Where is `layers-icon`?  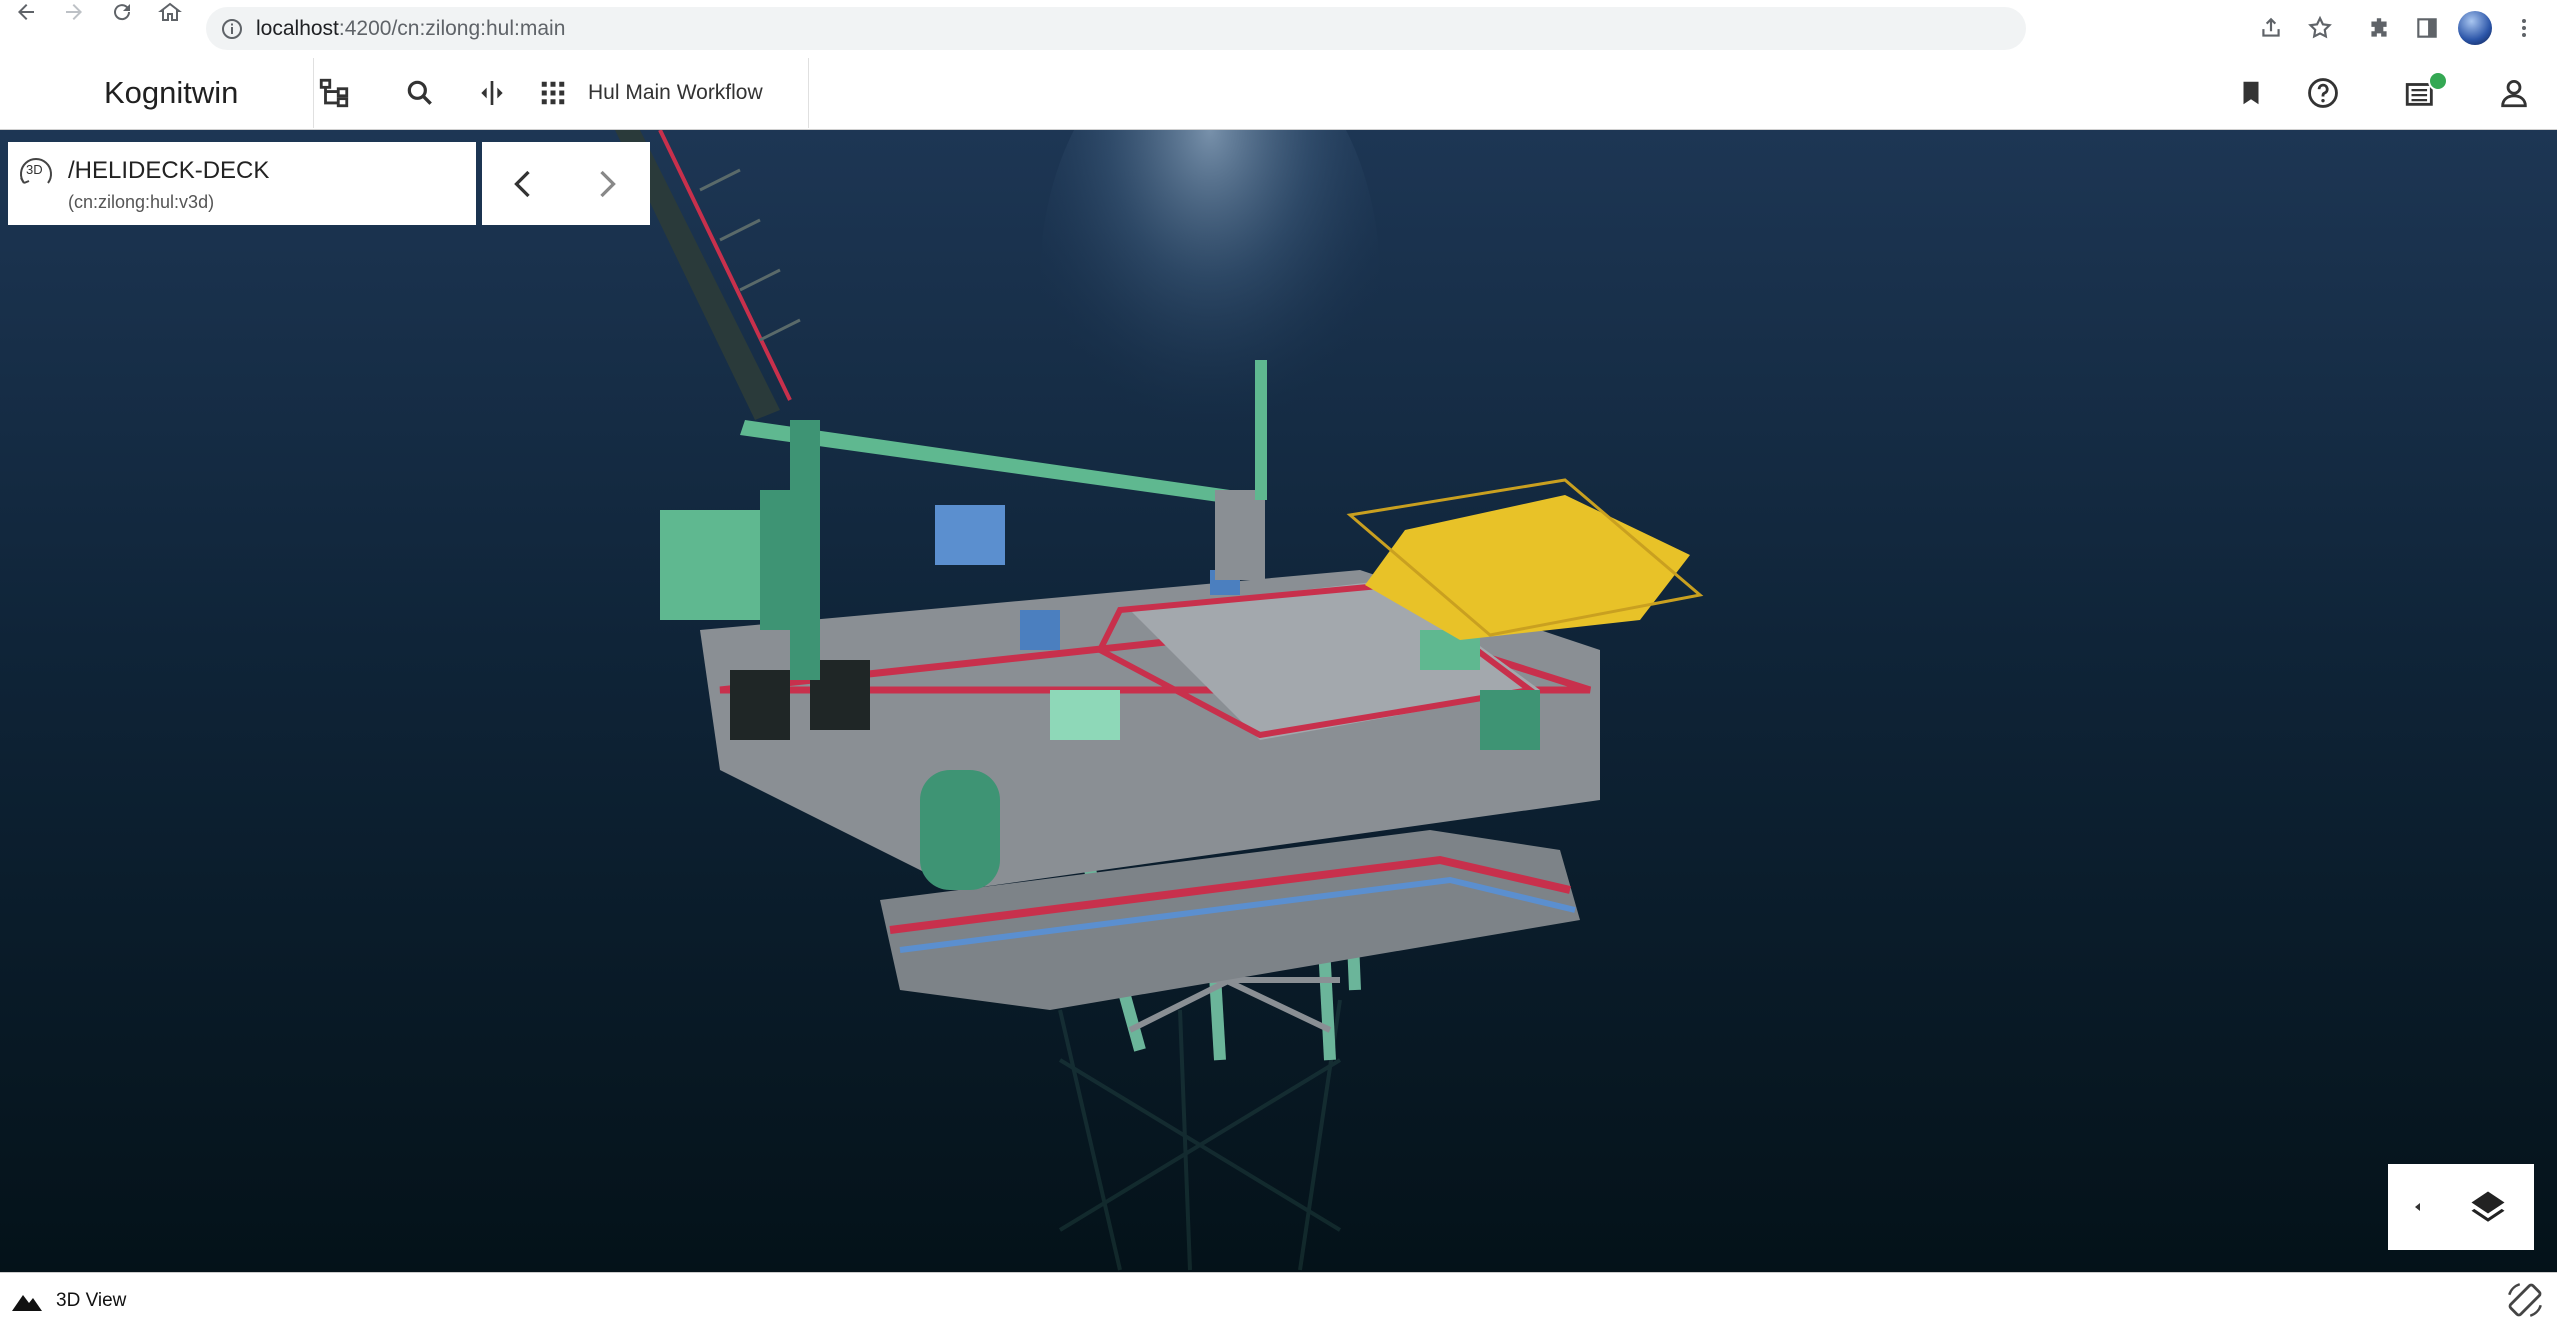 layers-icon is located at coordinates (2488, 1210).